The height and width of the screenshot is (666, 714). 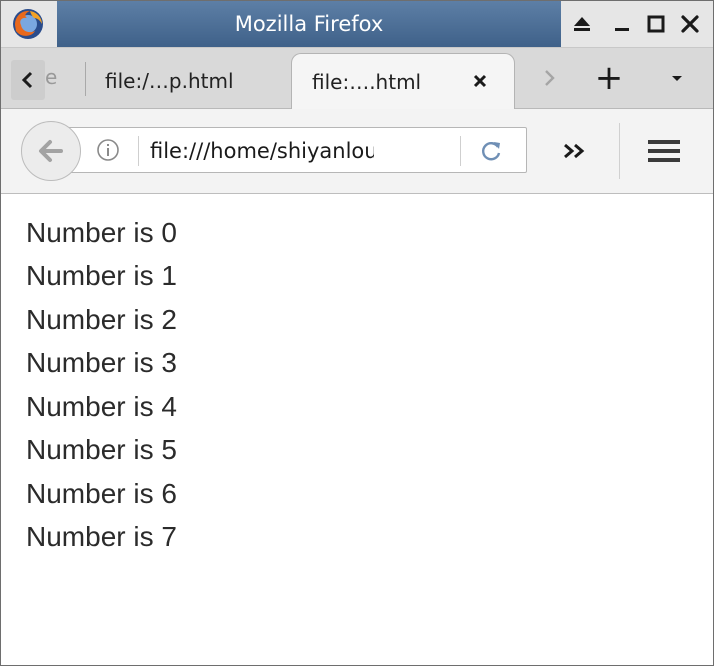 I want to click on info-icon, so click(x=108, y=150).